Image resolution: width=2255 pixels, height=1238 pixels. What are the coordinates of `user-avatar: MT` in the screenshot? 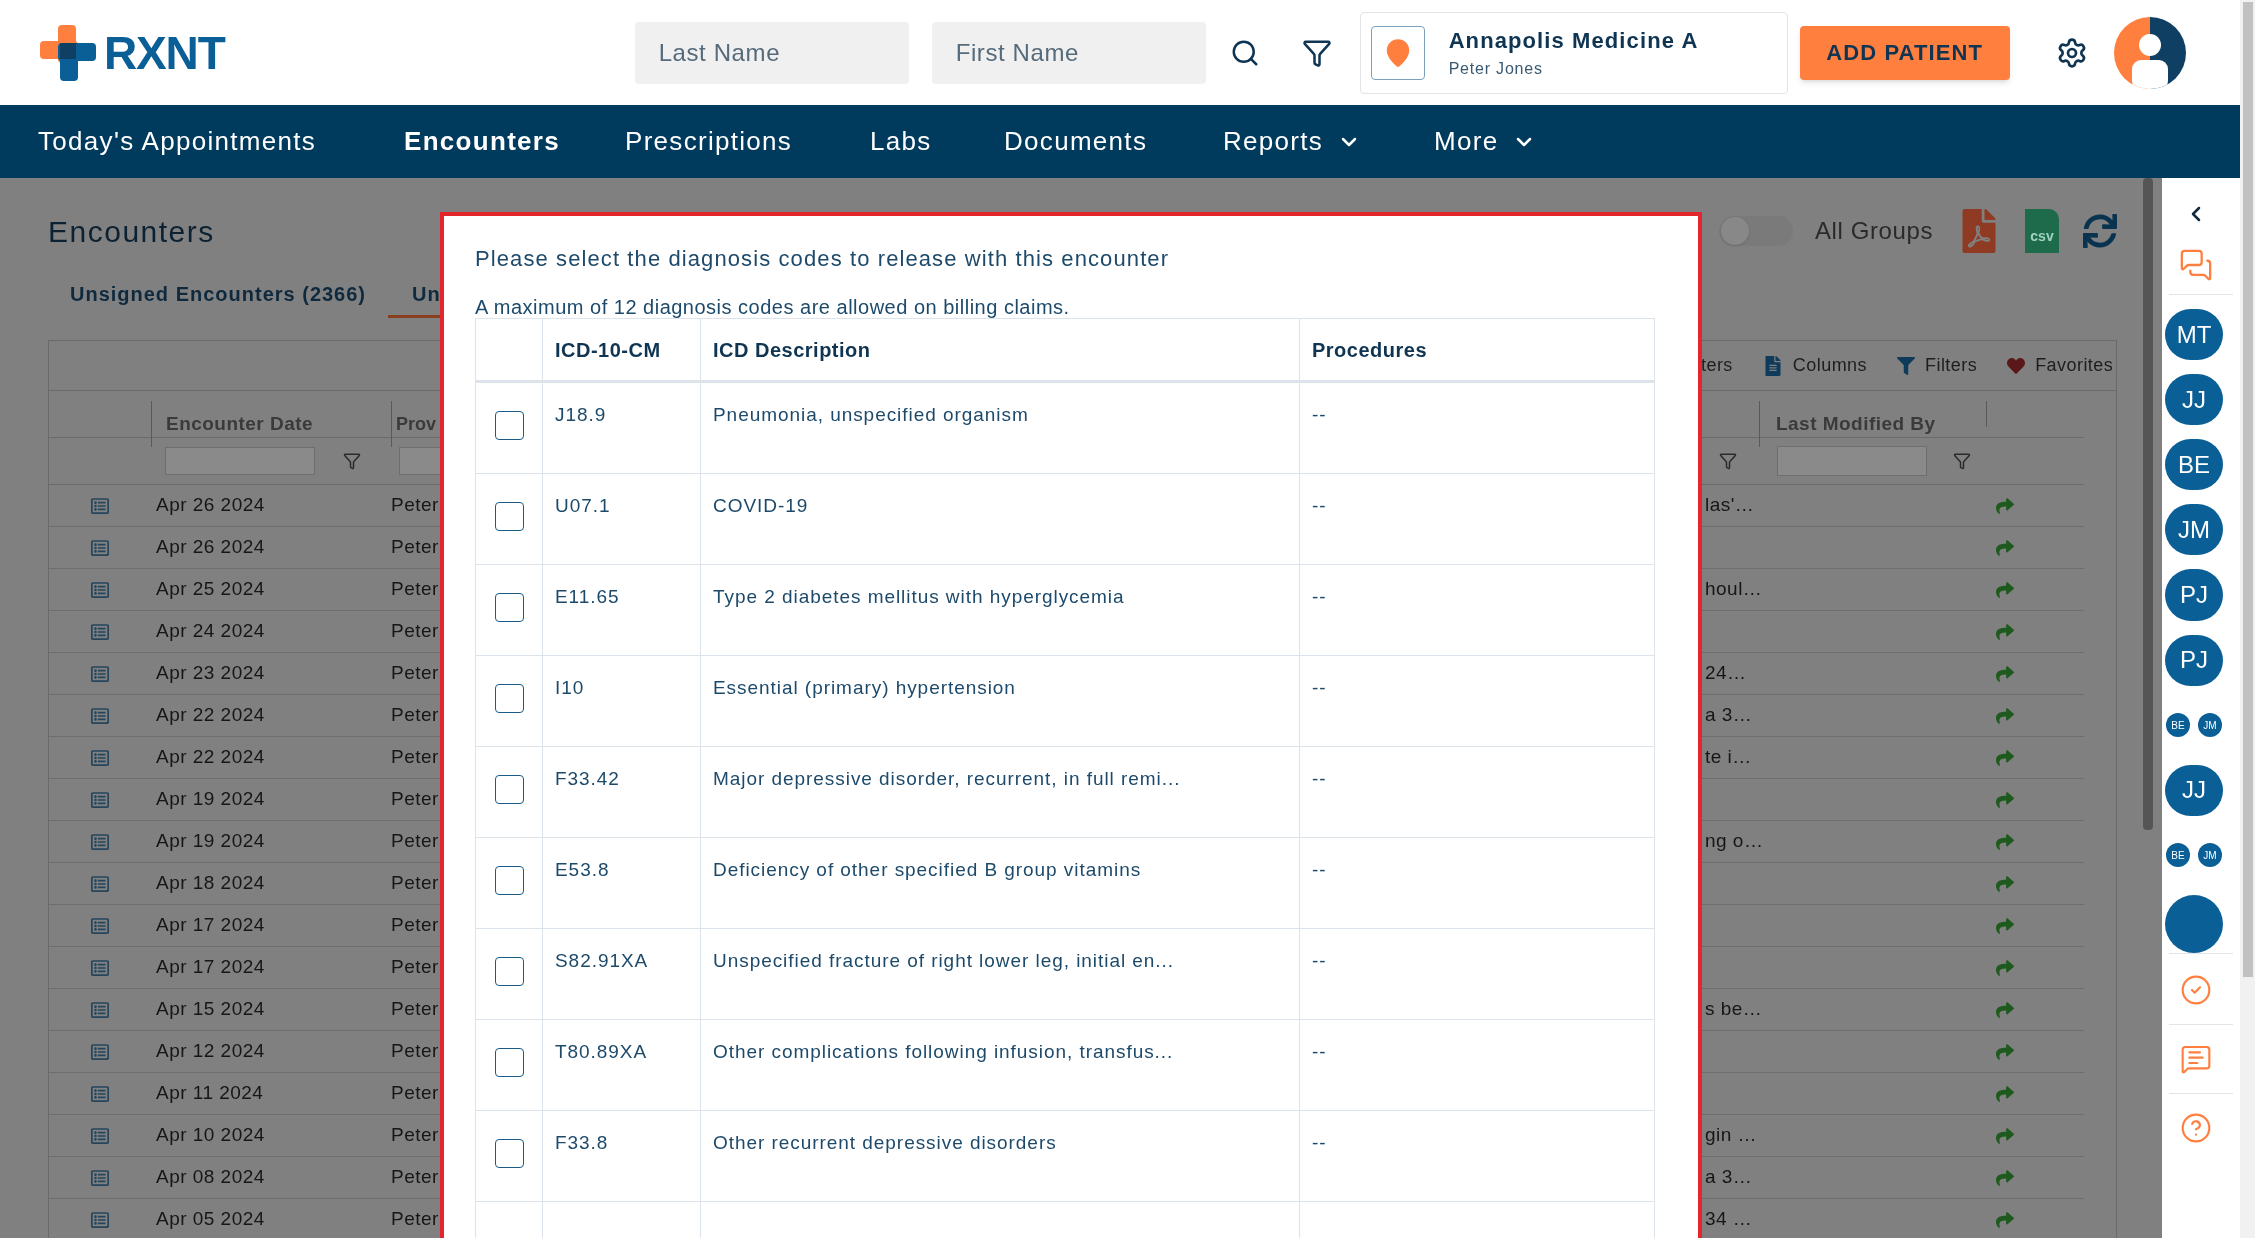 It's located at (2194, 335).